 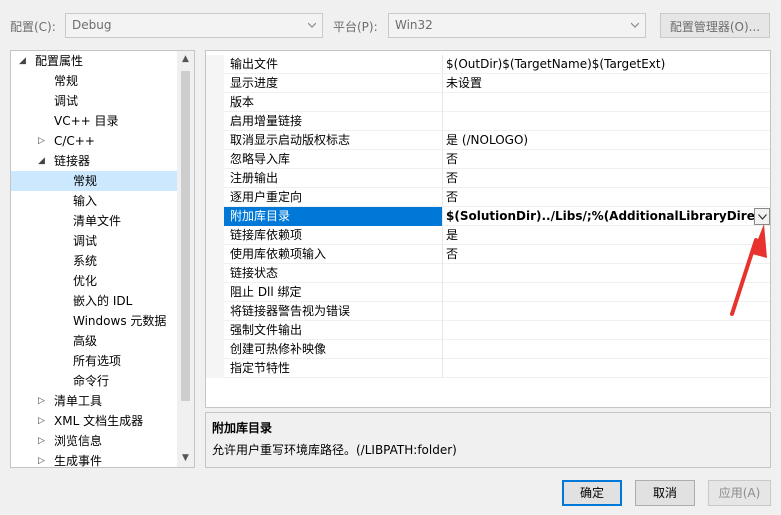 What do you see at coordinates (592, 493) in the screenshot?
I see `ok-button: 确定` at bounding box center [592, 493].